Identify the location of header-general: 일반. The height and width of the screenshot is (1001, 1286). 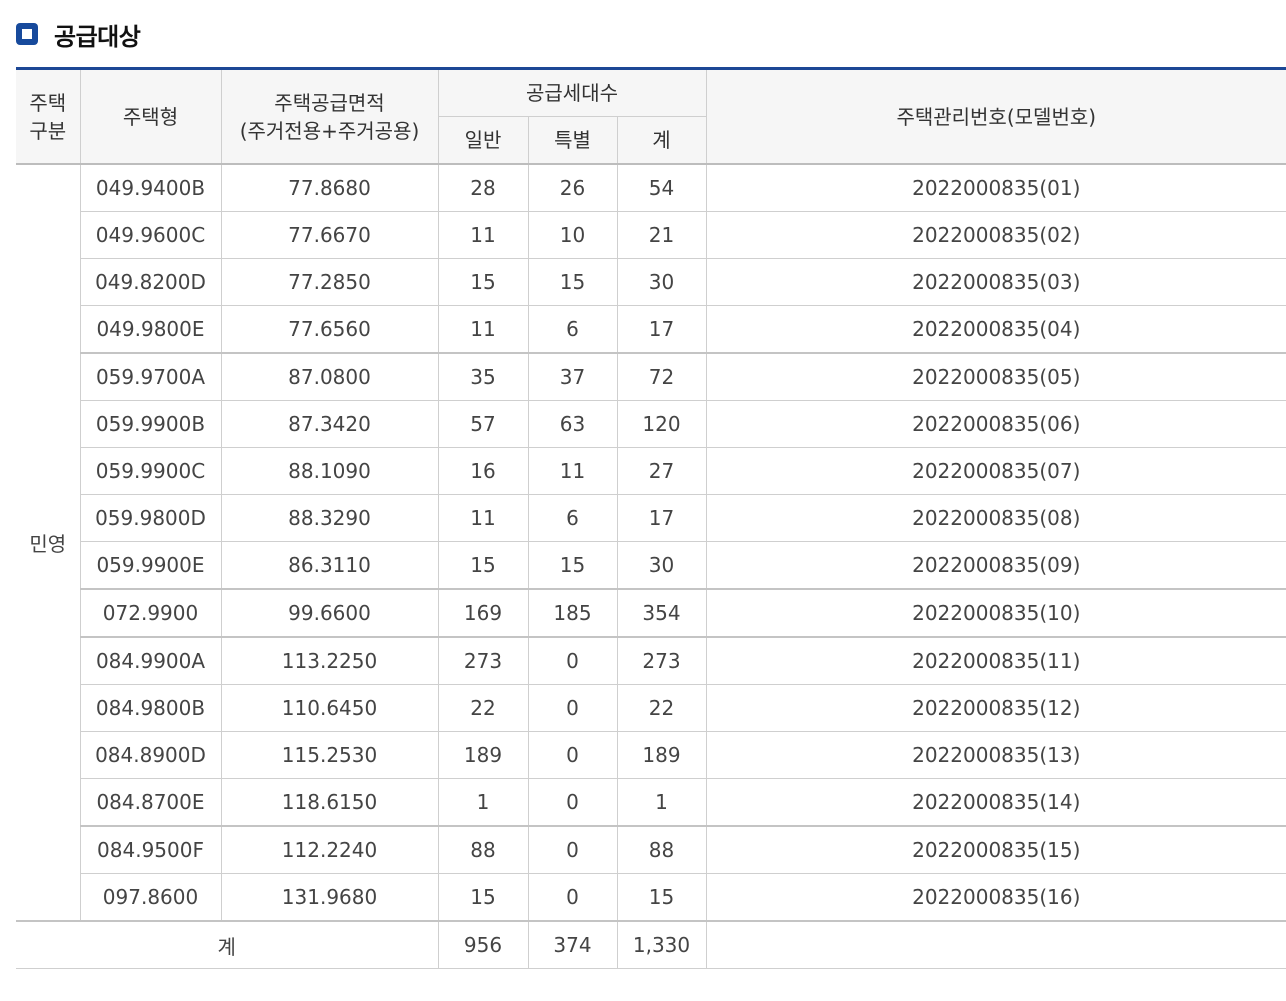
(482, 140).